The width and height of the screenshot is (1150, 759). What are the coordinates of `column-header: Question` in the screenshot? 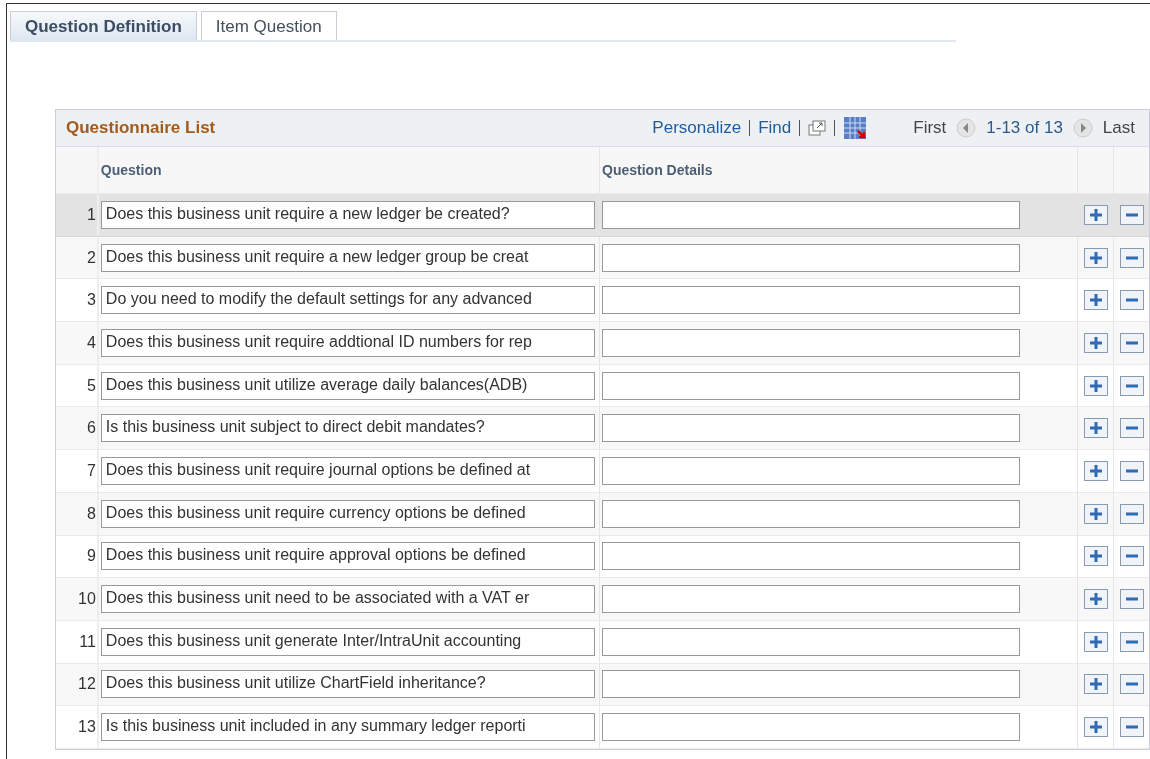 It's located at (131, 170).